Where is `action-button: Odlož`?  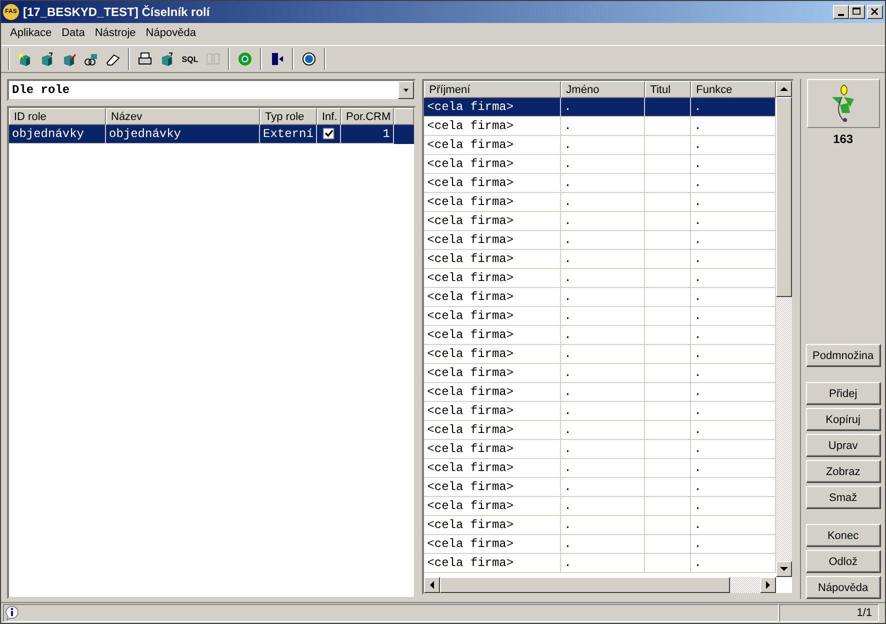 action-button: Odlož is located at coordinates (843, 561).